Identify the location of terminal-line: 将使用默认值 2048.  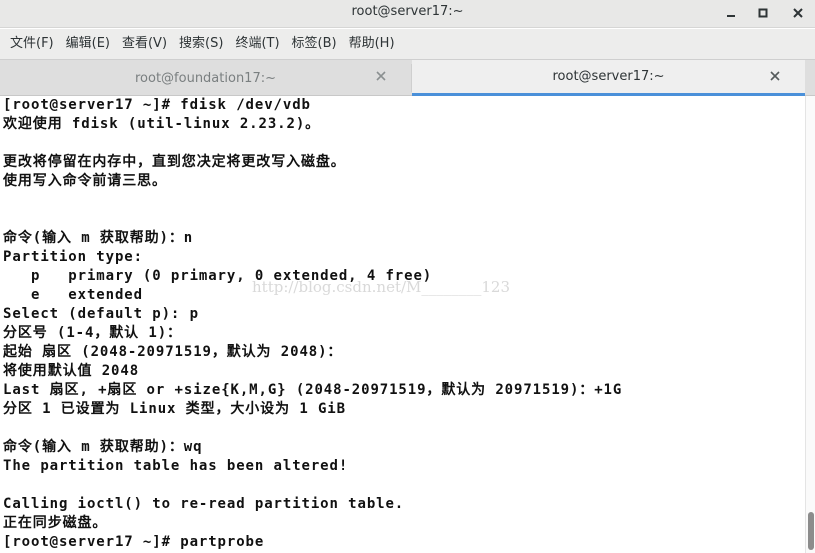
(71, 371).